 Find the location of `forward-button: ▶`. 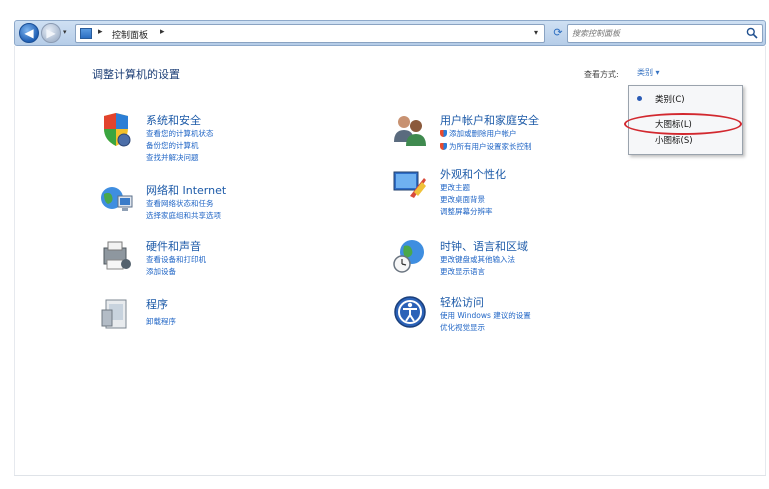

forward-button: ▶ is located at coordinates (51, 33).